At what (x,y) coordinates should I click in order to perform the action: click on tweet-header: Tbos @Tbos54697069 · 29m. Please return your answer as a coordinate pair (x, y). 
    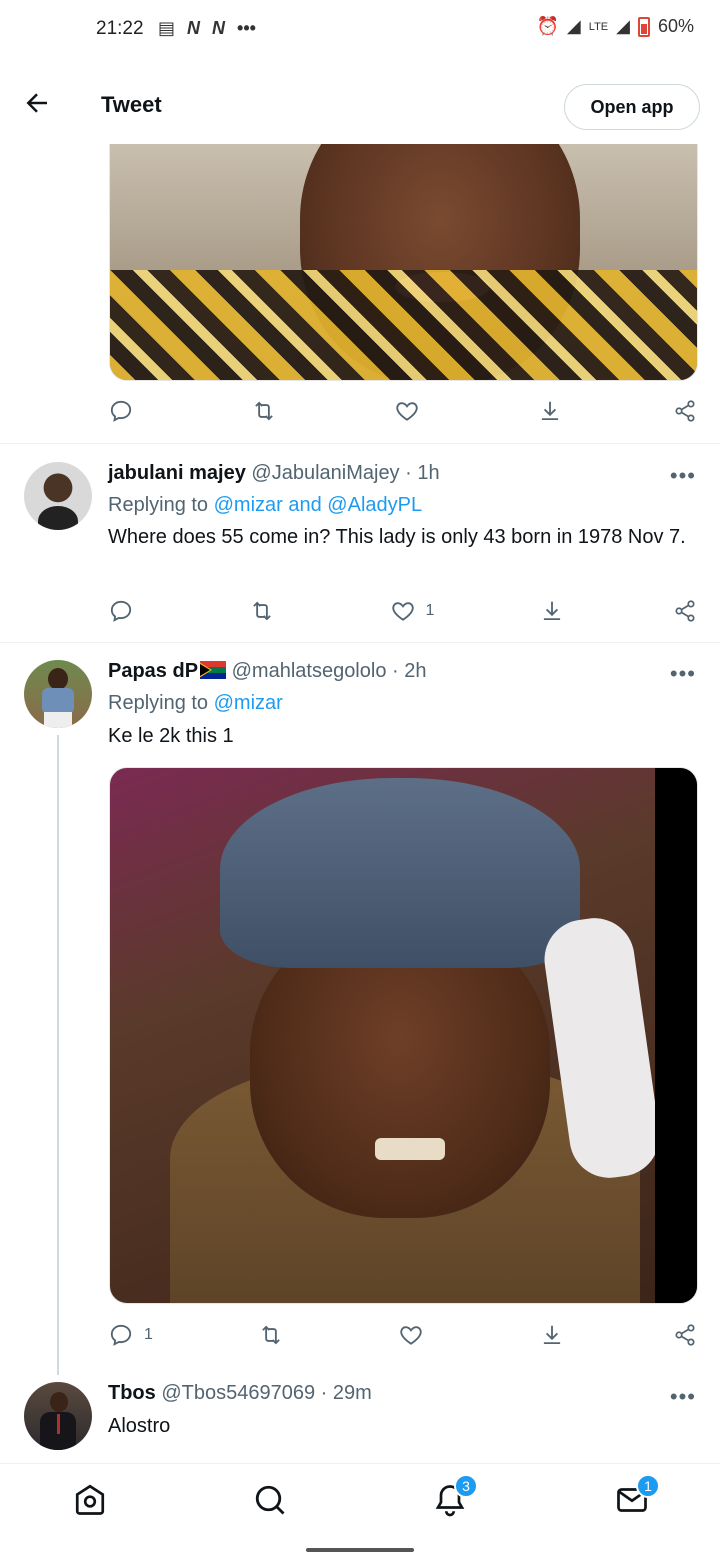
    Looking at the image, I should click on (240, 1393).